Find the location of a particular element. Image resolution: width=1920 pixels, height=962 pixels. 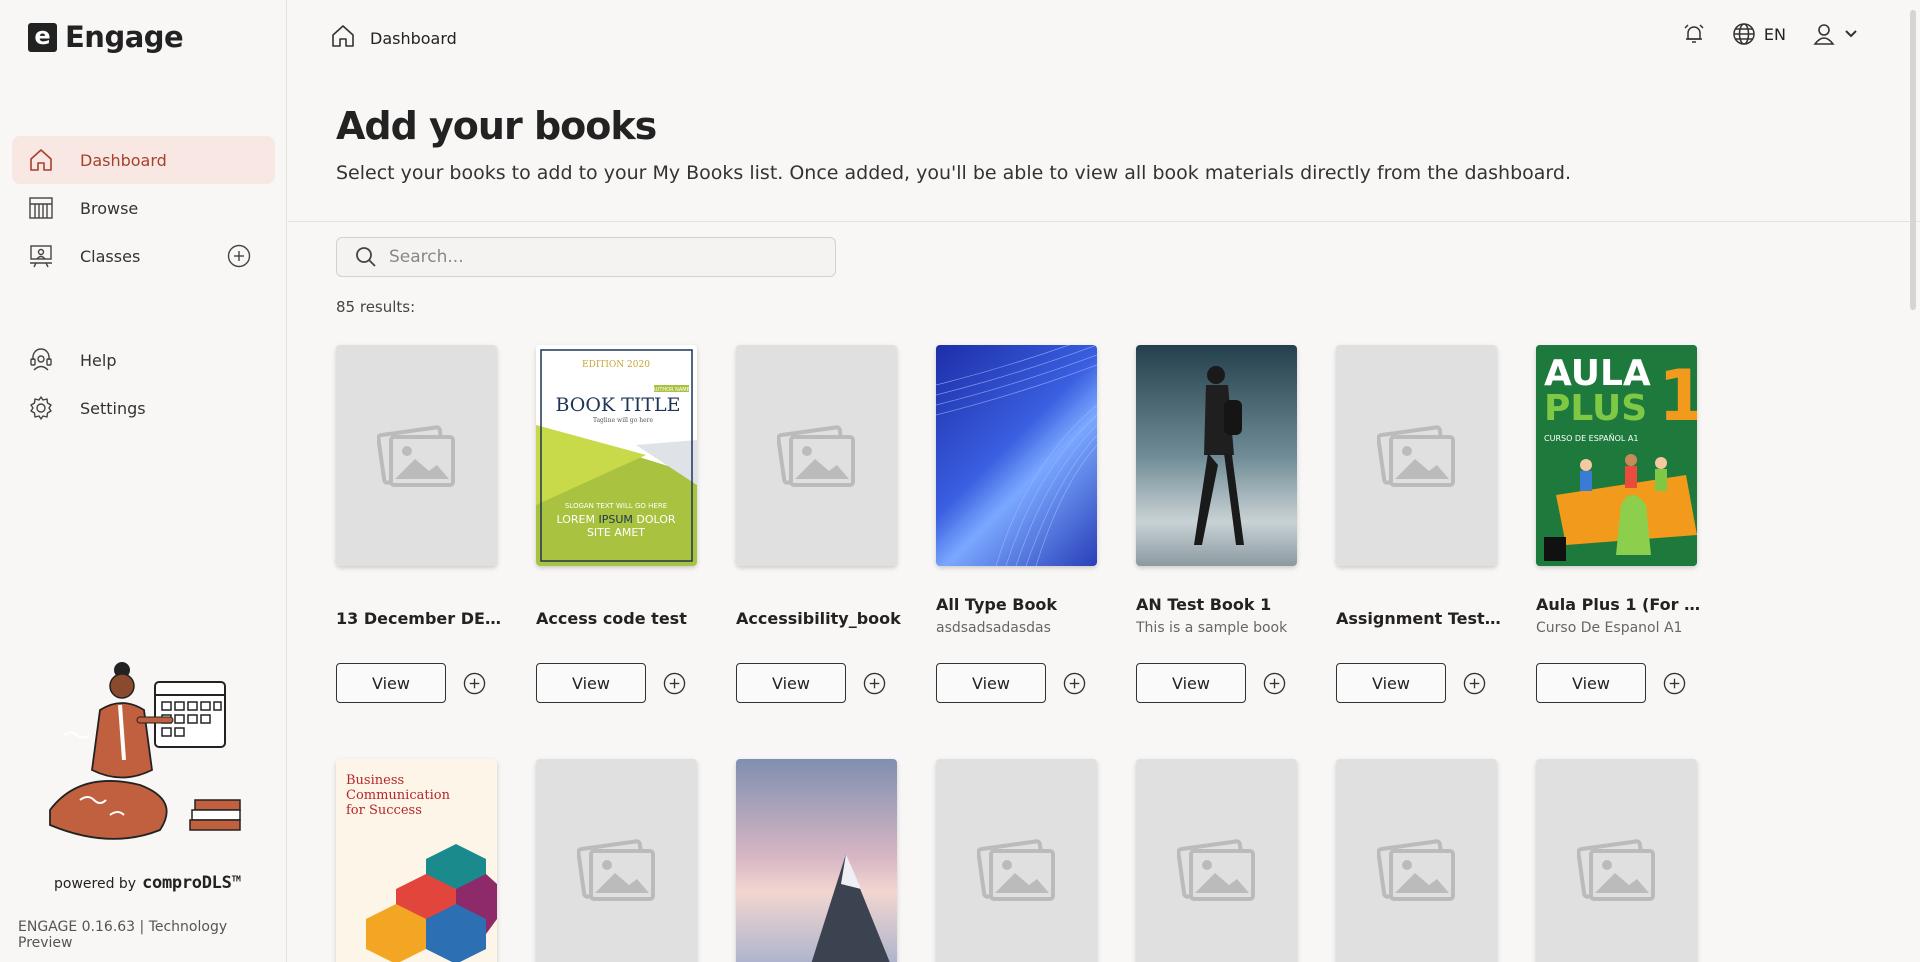

powered-by-text: powered by is located at coordinates (95, 884).